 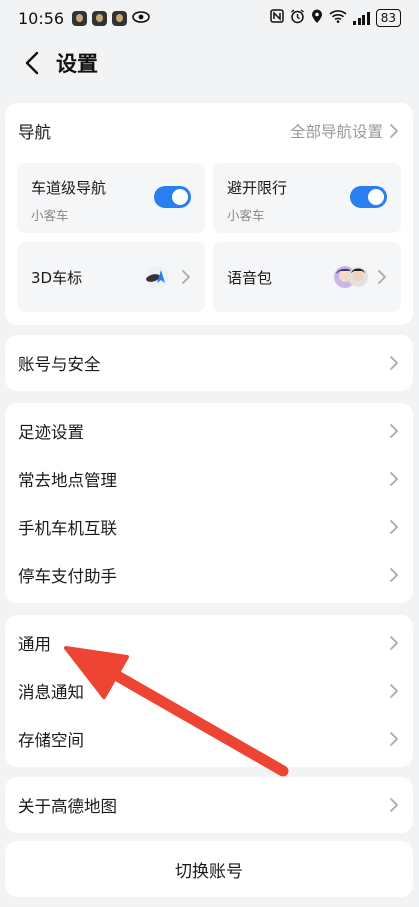 What do you see at coordinates (351, 277) in the screenshot?
I see `voice-avatar-icon` at bounding box center [351, 277].